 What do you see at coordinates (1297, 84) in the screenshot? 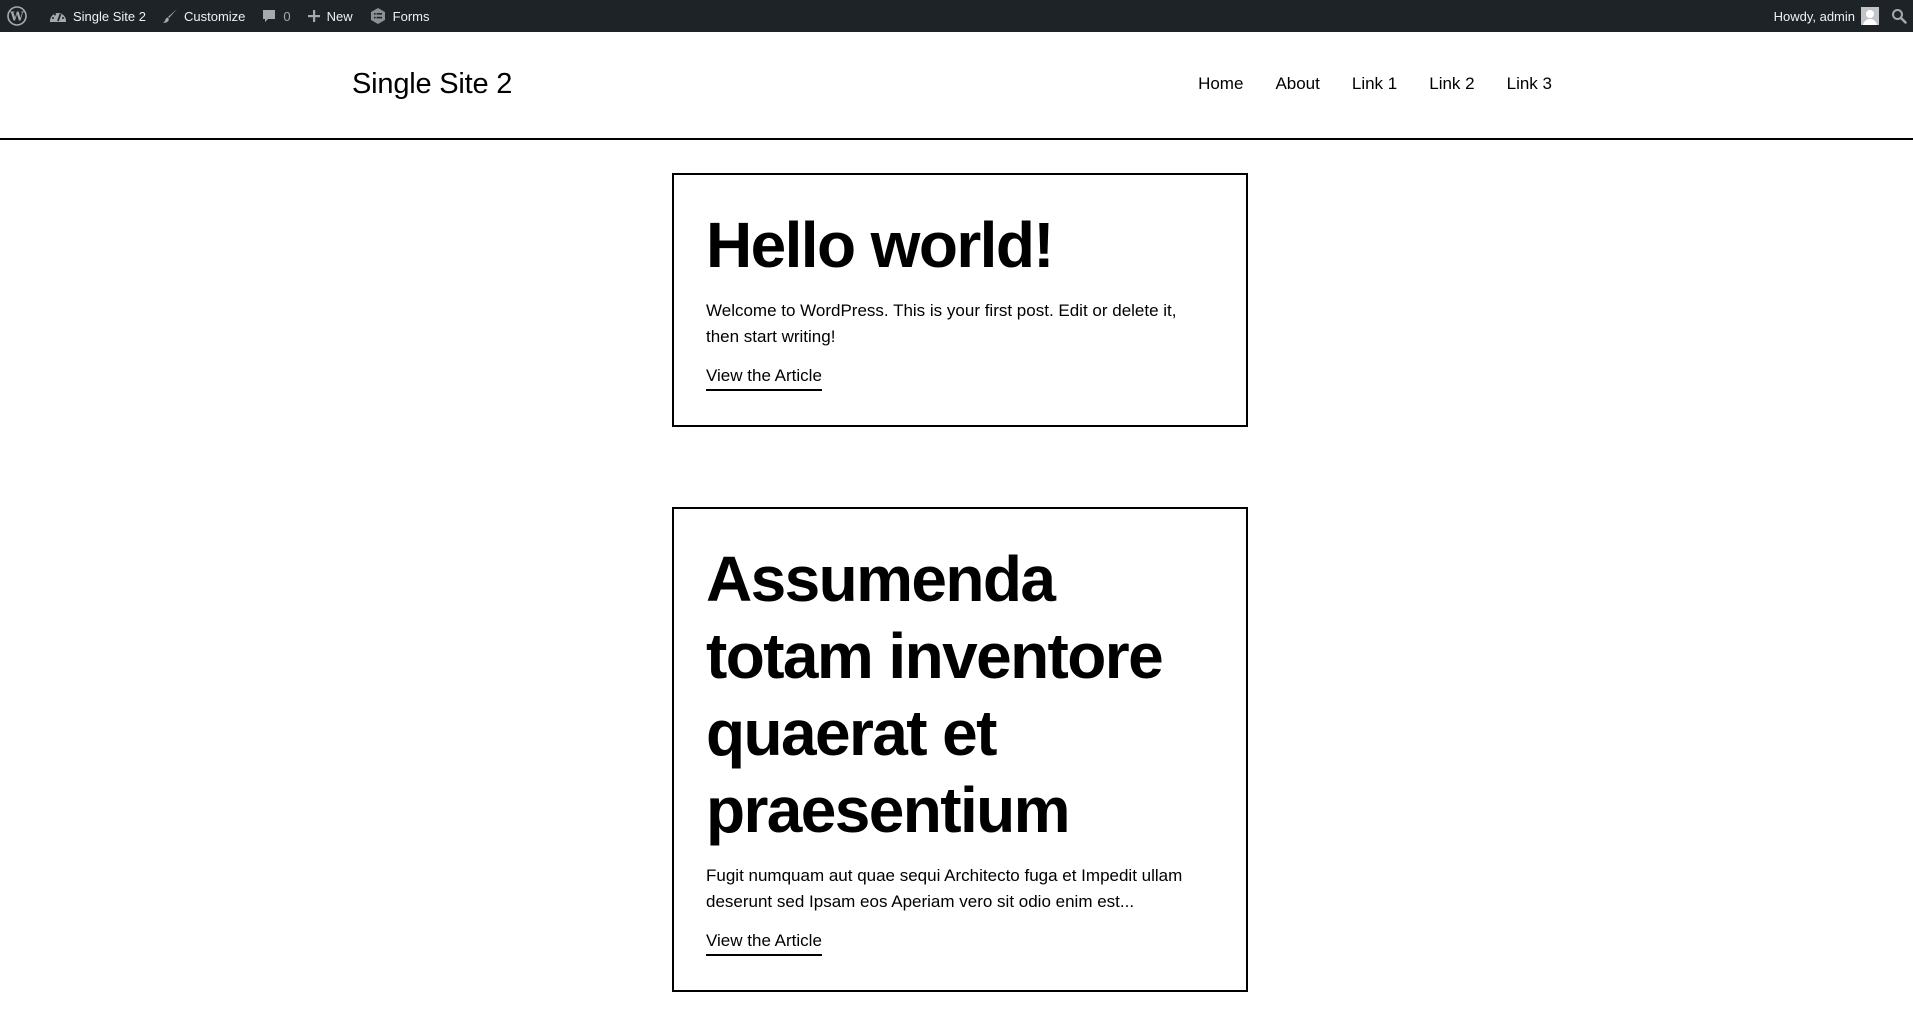
I see `nav-item-about: About` at bounding box center [1297, 84].